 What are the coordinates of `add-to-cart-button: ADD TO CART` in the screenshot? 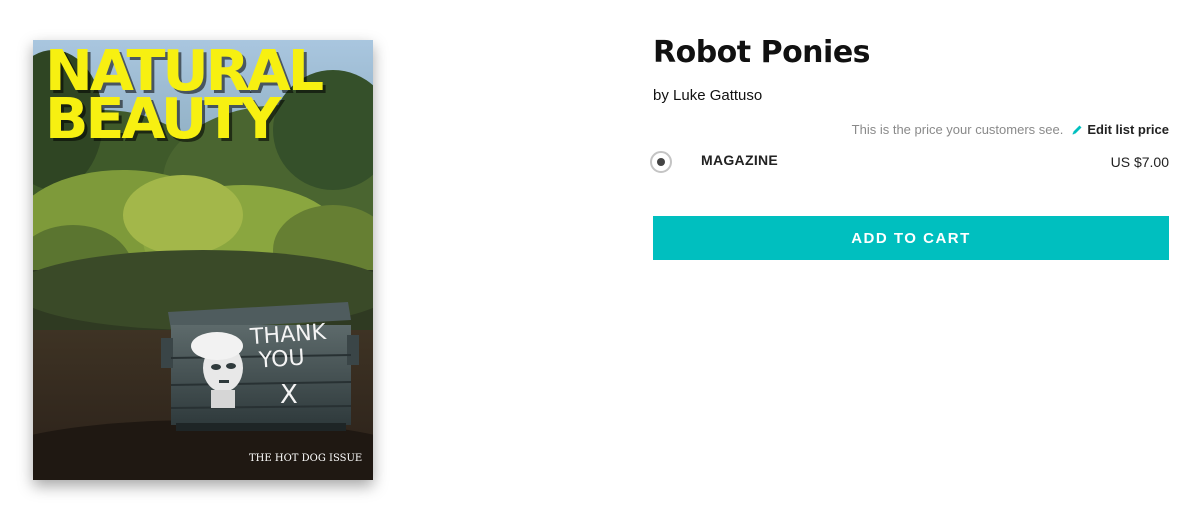 It's located at (911, 238).